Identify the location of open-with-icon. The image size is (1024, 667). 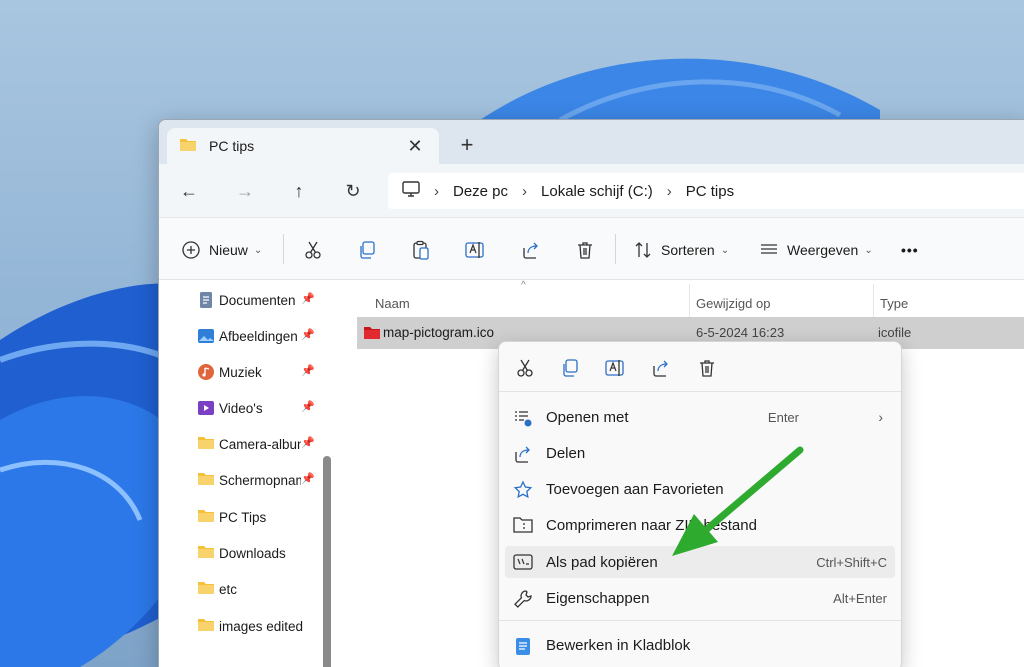
(523, 418).